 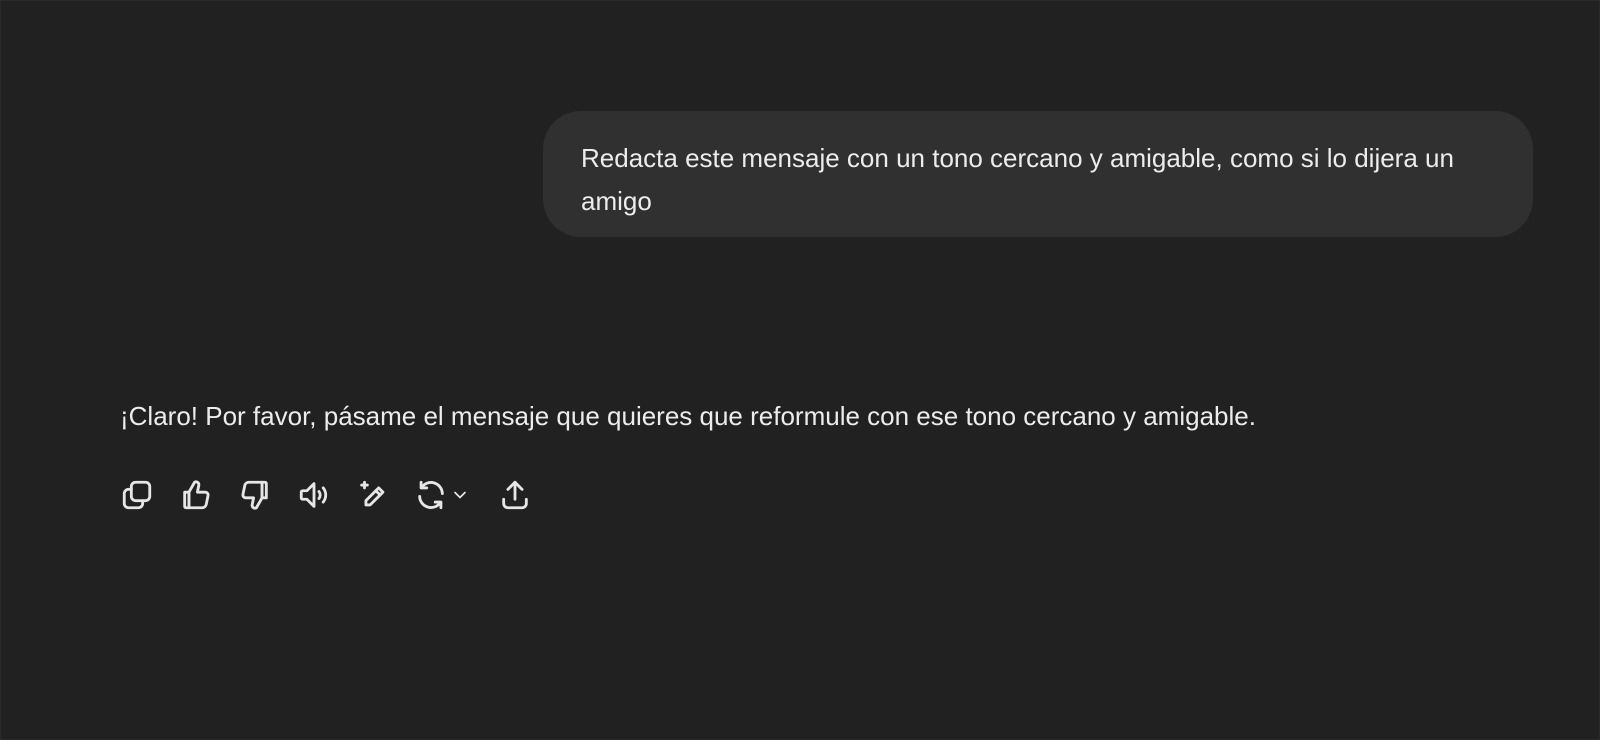 I want to click on edit-in-canvas-button, so click(x=373, y=495).